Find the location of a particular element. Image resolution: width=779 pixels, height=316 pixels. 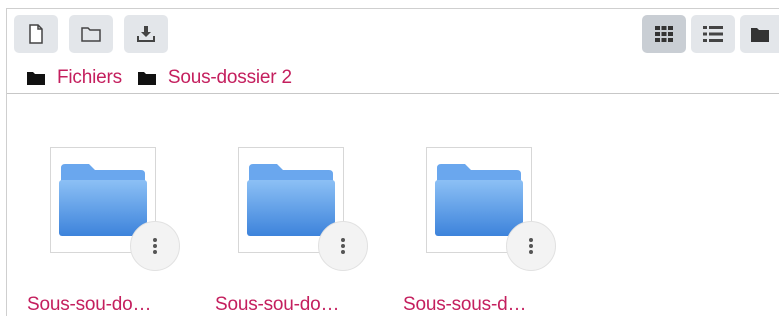

breadcrumb-link-fichiers: Fichiers is located at coordinates (89, 78).